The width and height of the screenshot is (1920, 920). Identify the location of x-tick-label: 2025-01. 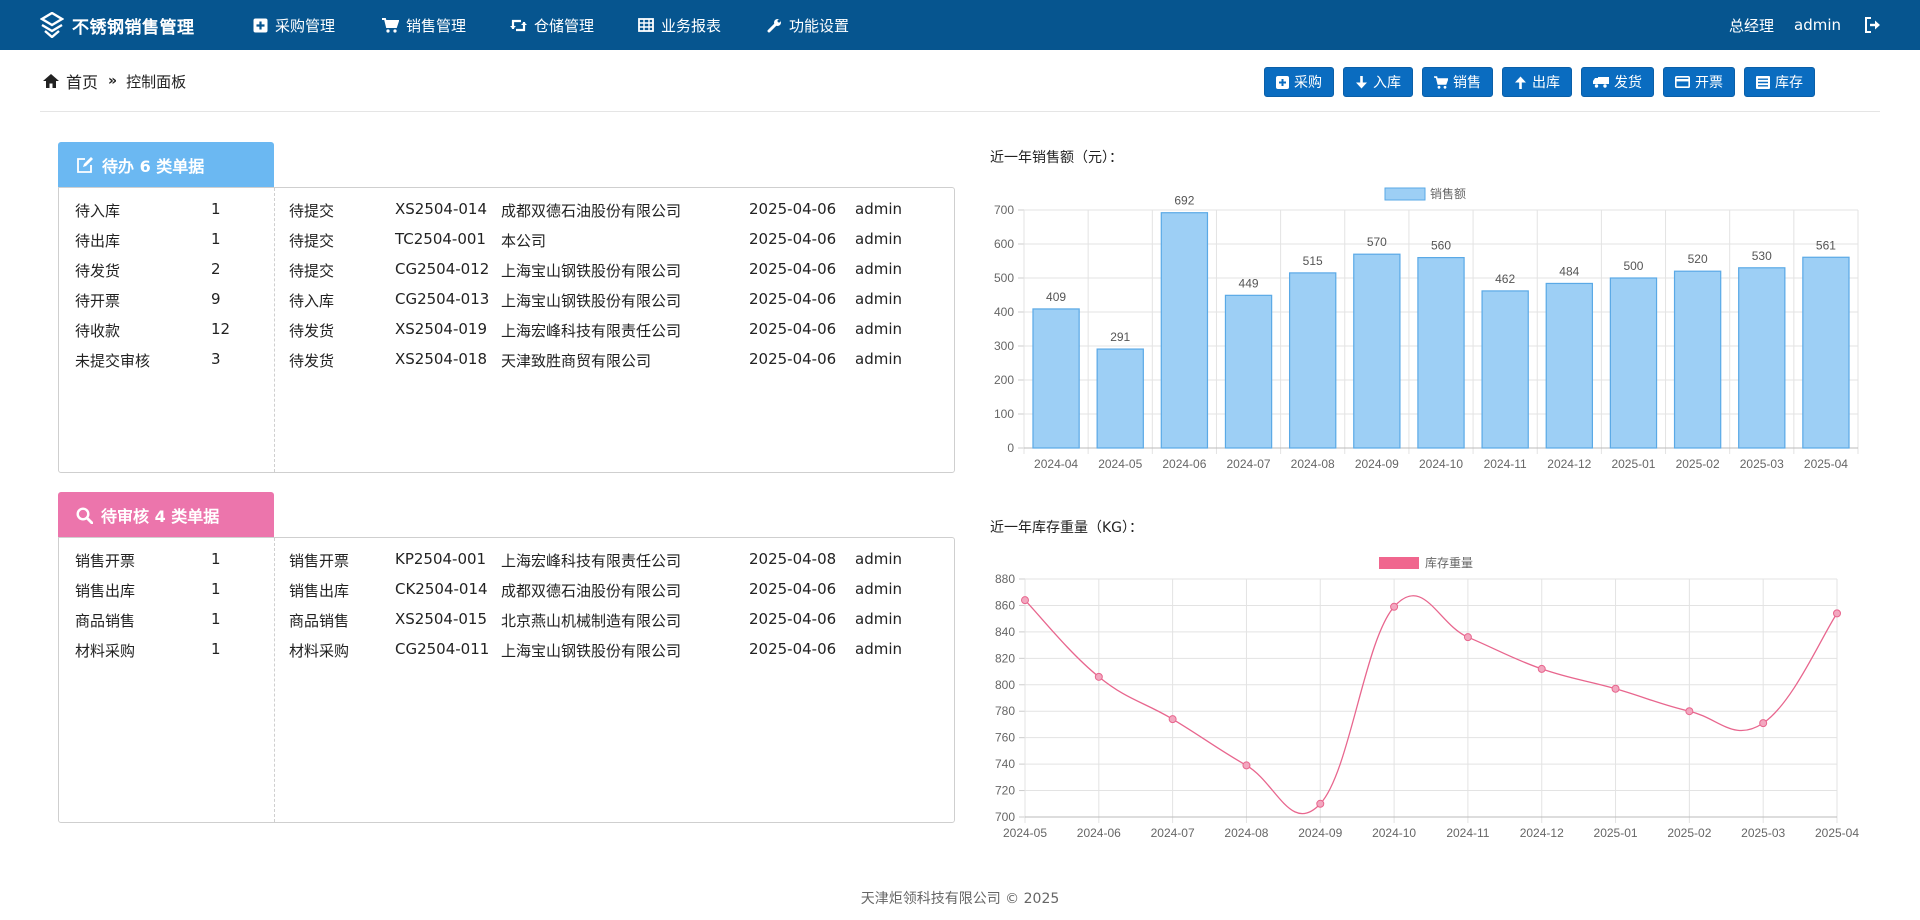
(1633, 464).